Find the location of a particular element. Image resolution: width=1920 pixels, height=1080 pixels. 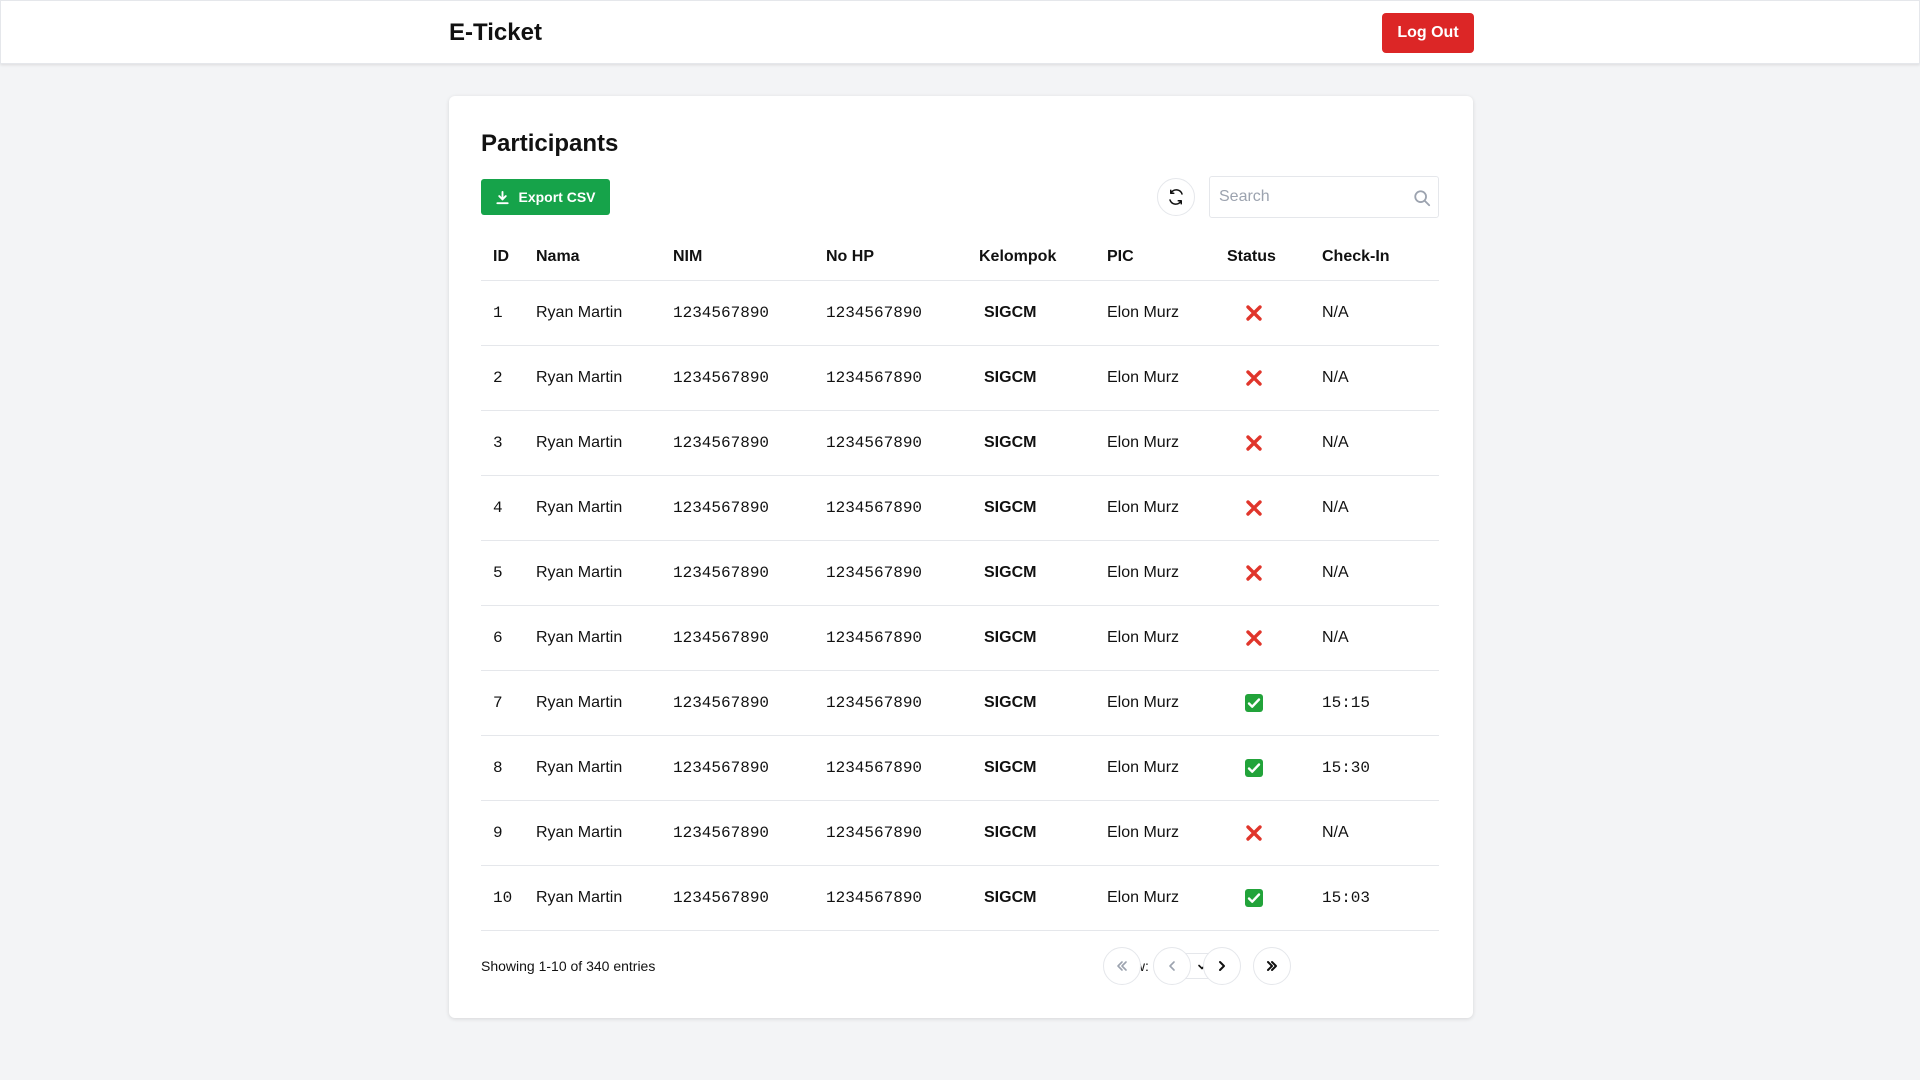

column-header-kelompok: Kelompok is located at coordinates (1043, 257).